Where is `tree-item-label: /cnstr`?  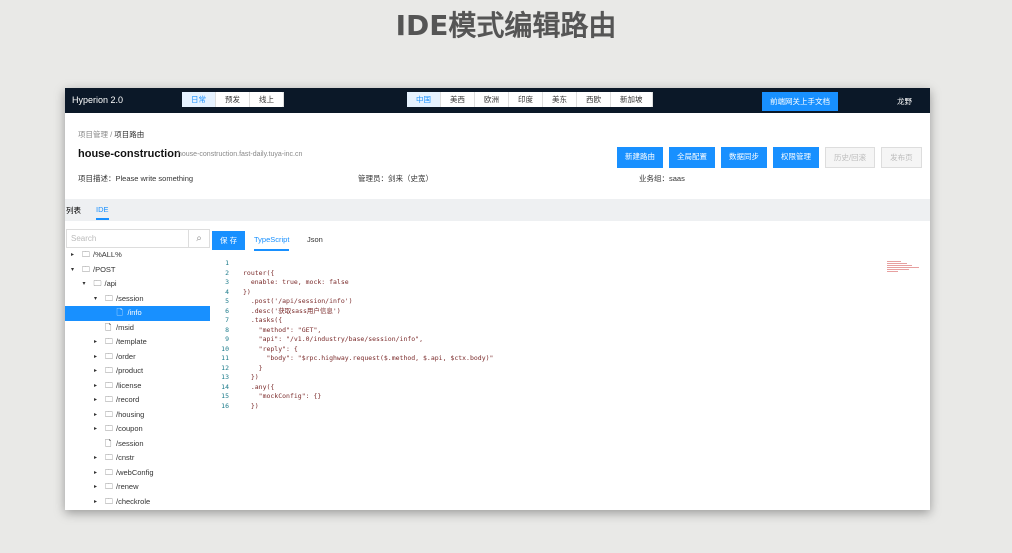
tree-item-label: /cnstr is located at coordinates (125, 457).